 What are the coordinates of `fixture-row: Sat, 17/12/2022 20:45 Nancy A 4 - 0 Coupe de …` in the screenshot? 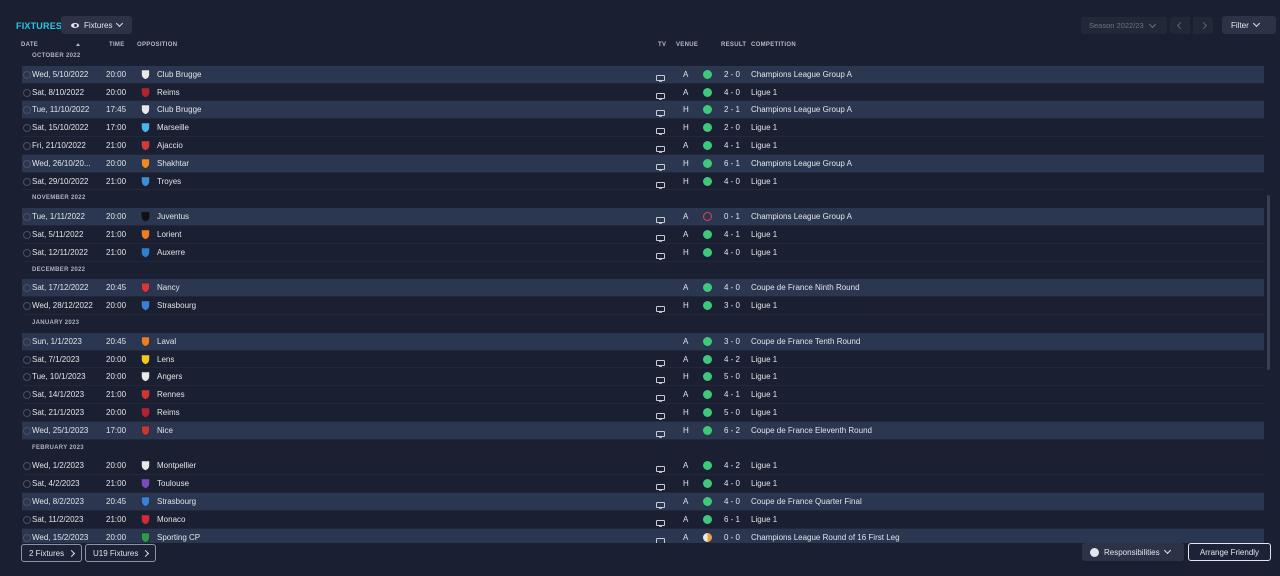 It's located at (643, 288).